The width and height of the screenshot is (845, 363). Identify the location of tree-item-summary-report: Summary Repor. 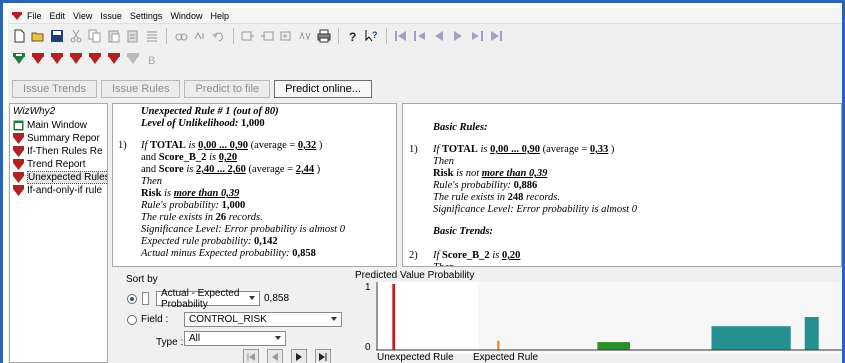
(58, 138).